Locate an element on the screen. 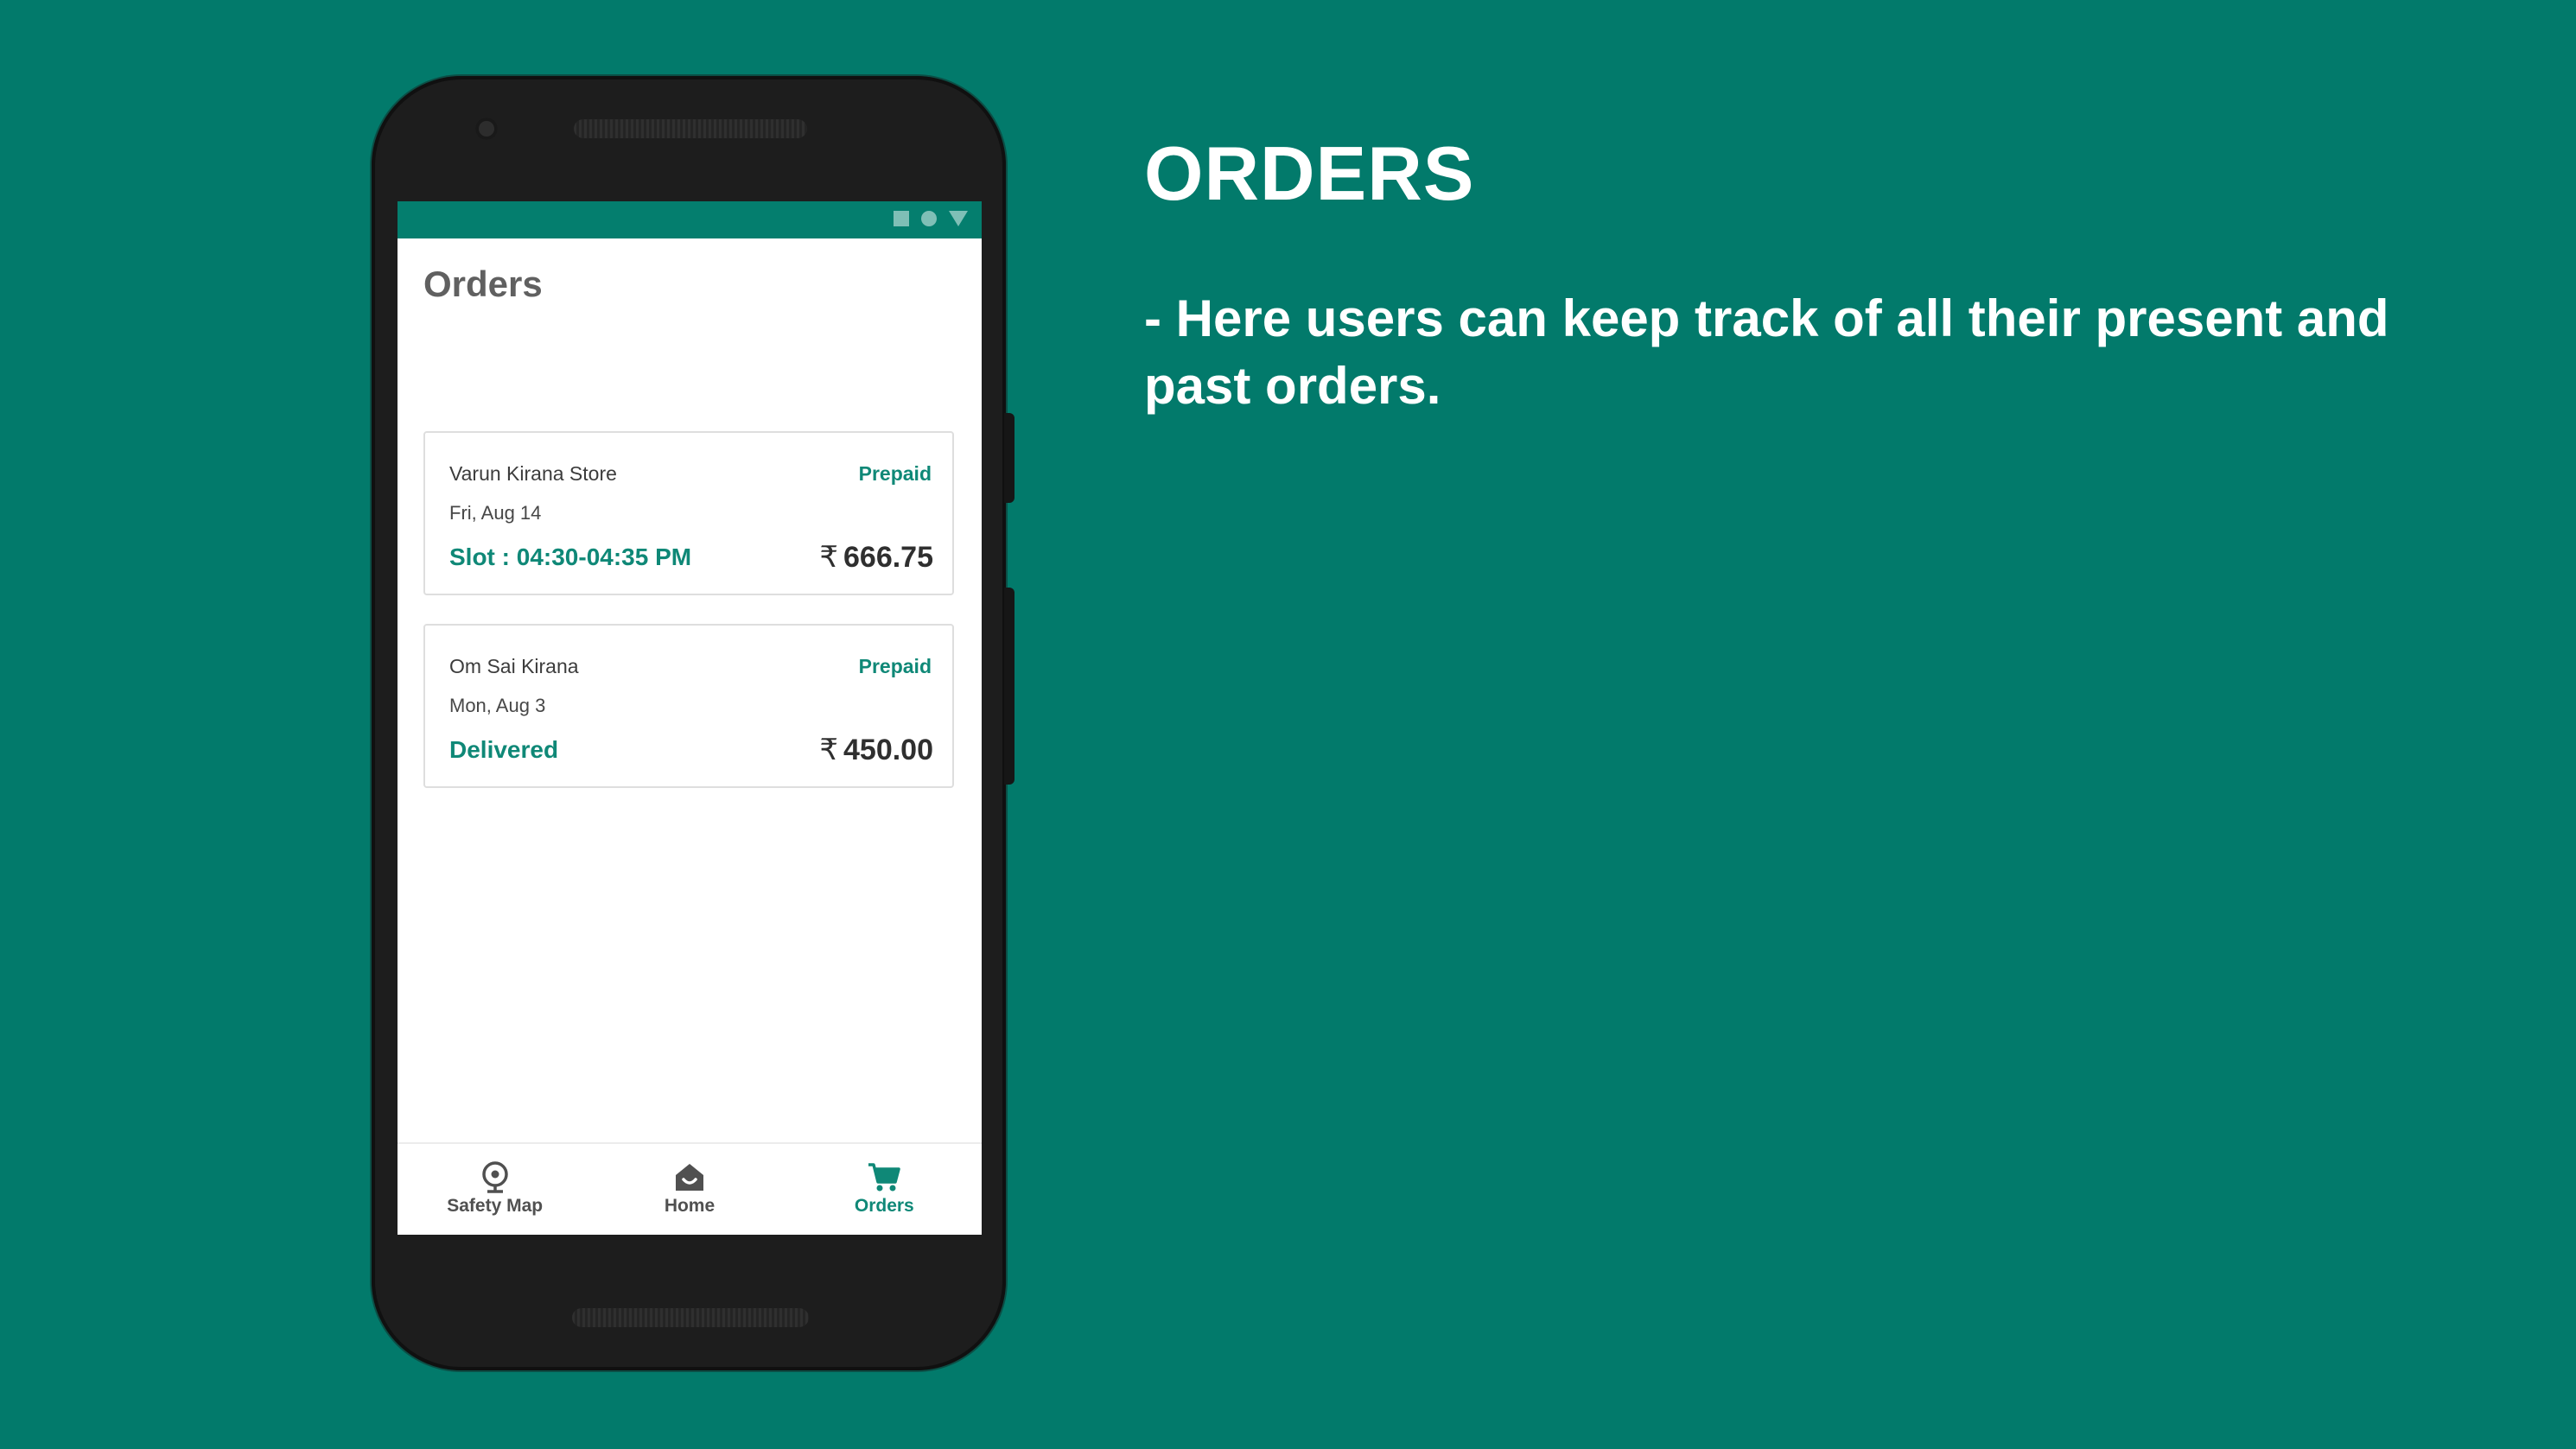 This screenshot has width=2576, height=1449. circle-icon is located at coordinates (929, 218).